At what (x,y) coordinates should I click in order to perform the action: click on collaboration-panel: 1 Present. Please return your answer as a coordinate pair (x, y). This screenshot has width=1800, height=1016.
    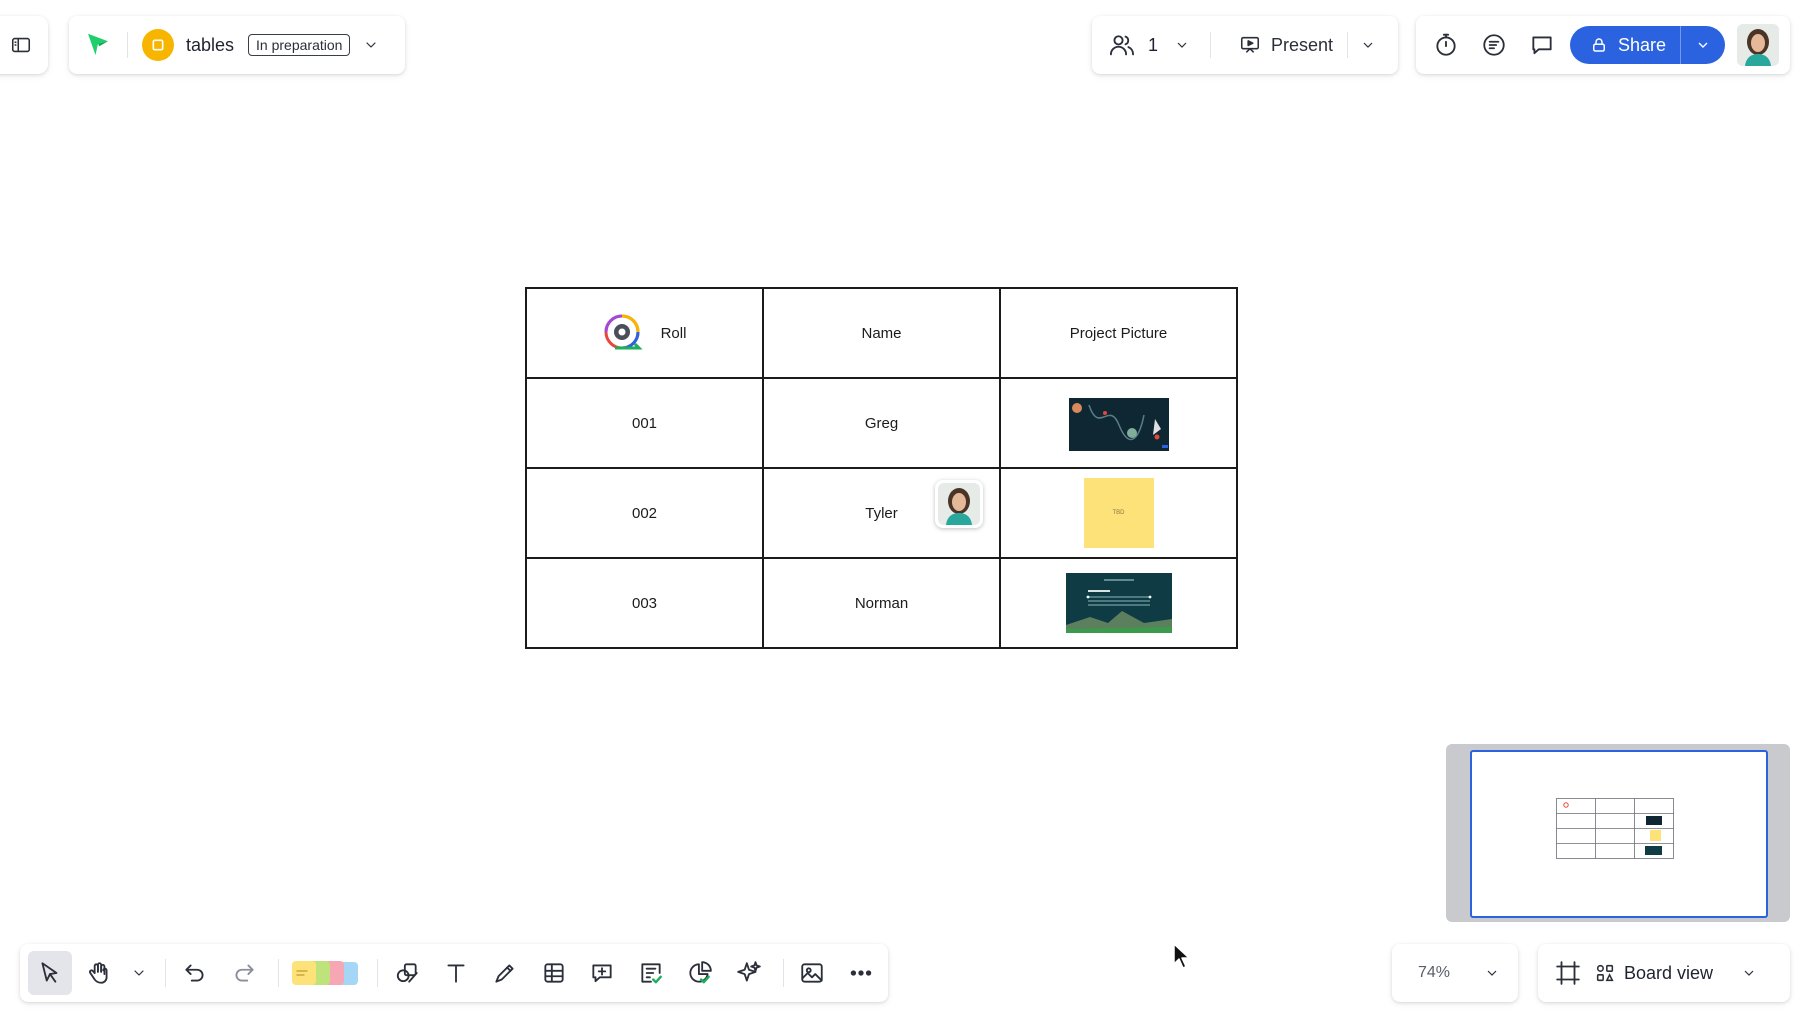
    Looking at the image, I should click on (1245, 45).